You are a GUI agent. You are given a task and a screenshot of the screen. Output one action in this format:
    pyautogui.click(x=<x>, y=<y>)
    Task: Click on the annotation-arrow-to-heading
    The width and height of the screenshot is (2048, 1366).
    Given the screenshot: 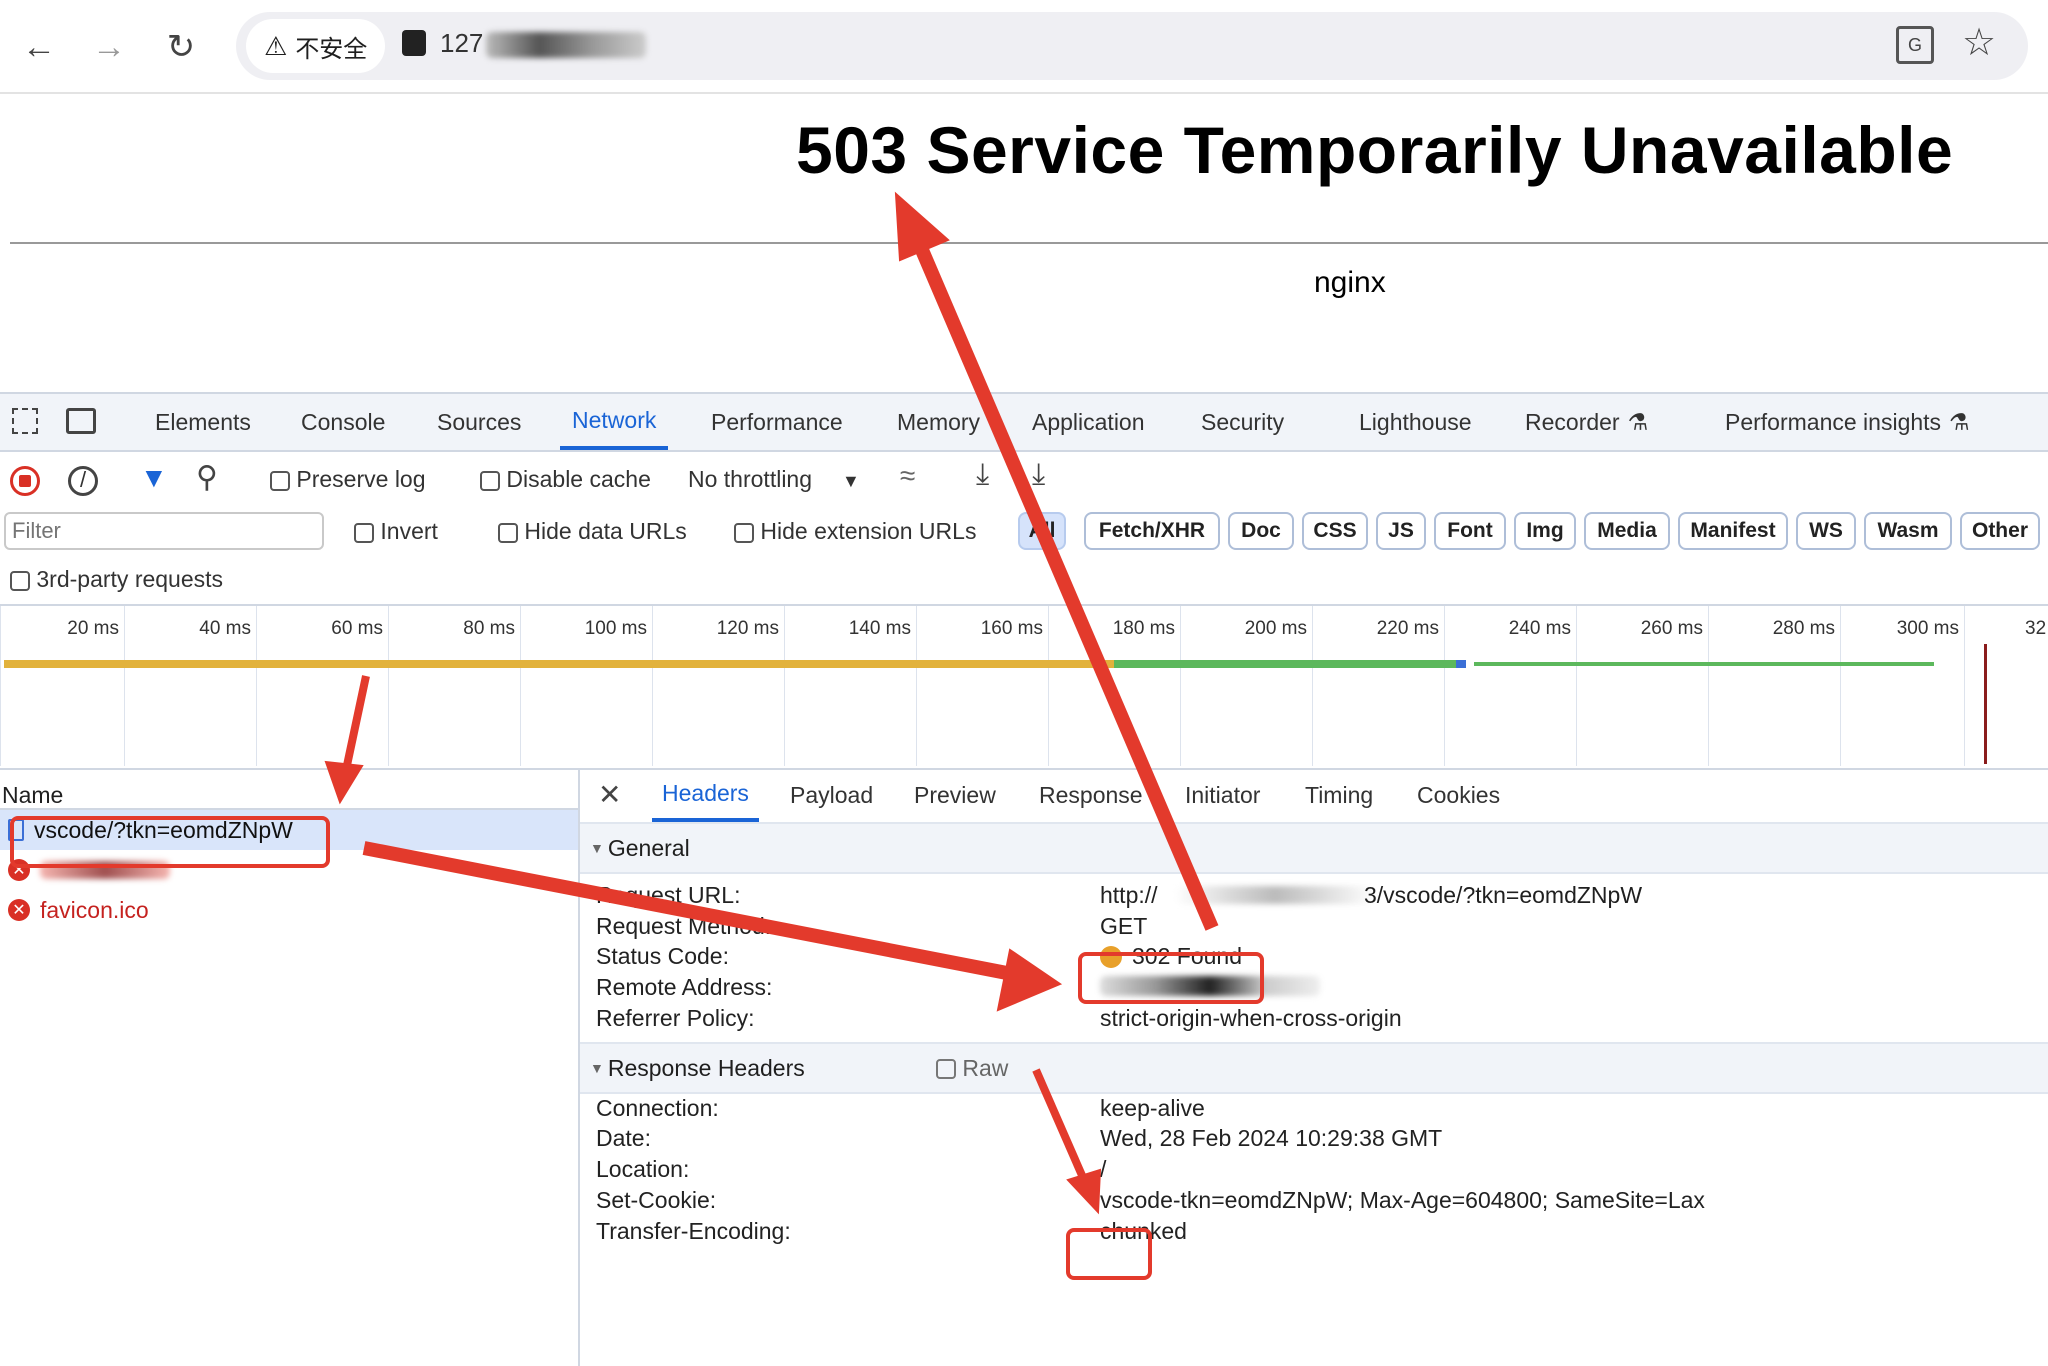 What is the action you would take?
    pyautogui.click(x=1067, y=589)
    